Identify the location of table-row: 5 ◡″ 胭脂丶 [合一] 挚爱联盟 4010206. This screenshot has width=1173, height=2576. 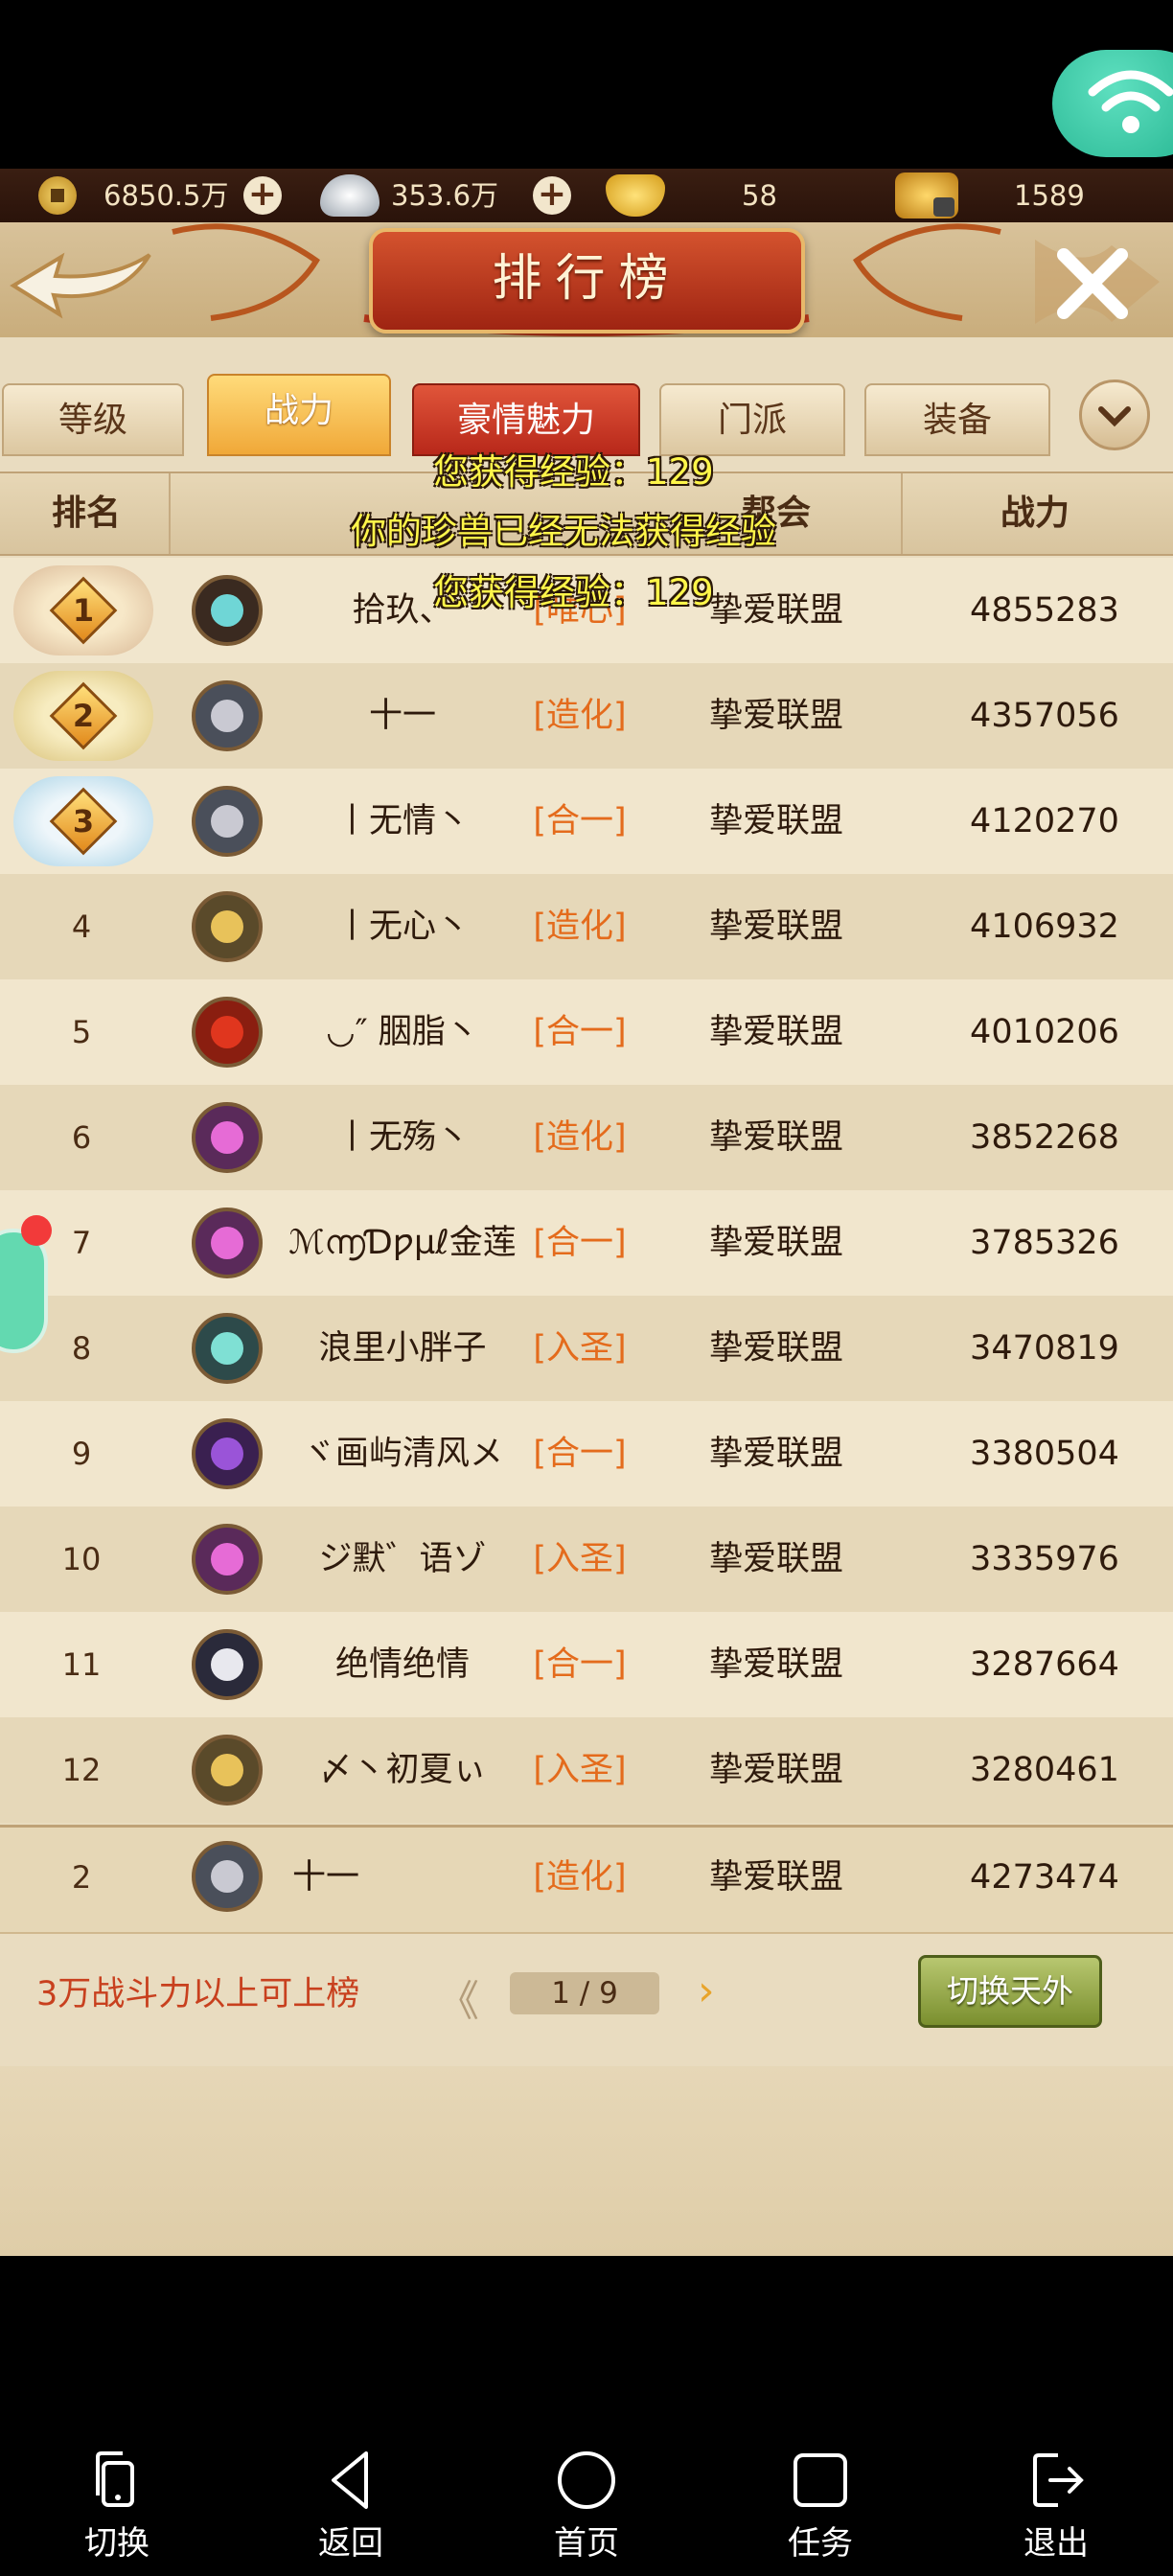
(586, 1032).